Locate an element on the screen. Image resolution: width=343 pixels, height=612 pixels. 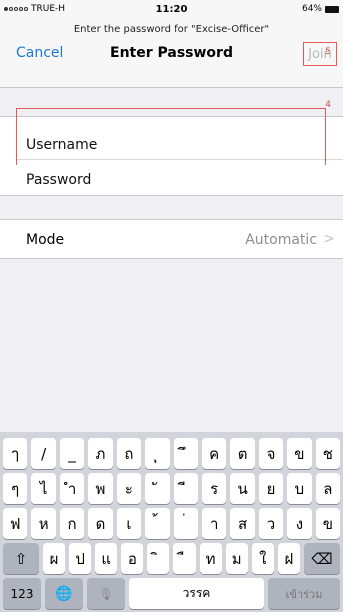
key: ร is located at coordinates (214, 488).